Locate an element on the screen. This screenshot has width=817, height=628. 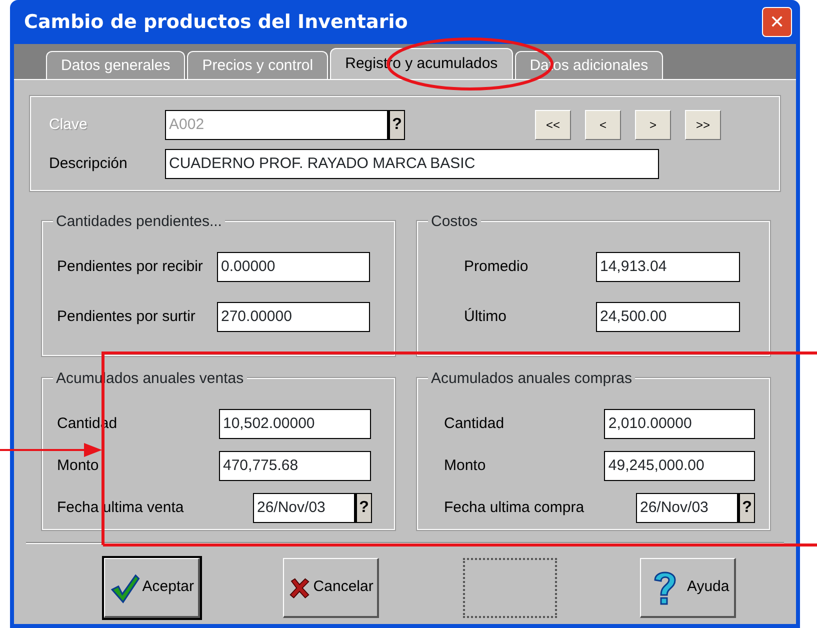
field-label: Fecha ultima venta is located at coordinates (121, 508).